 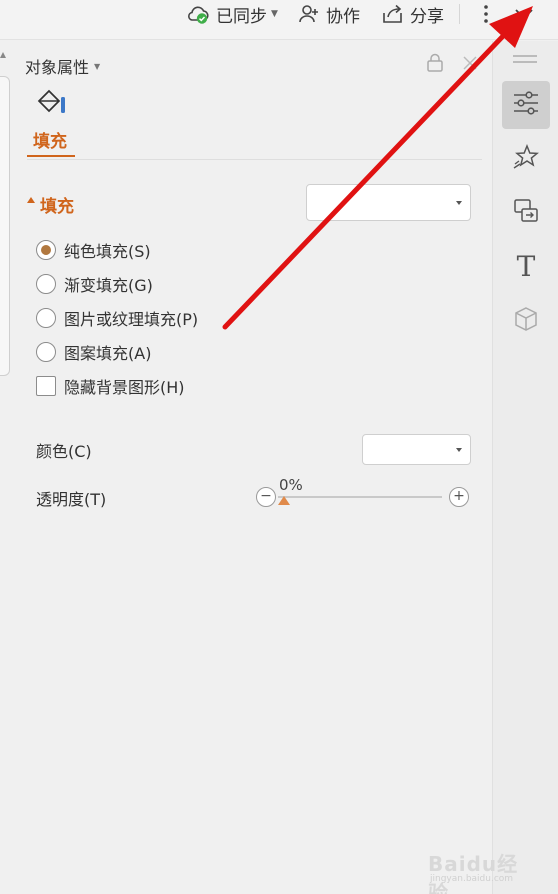 What do you see at coordinates (5, 226) in the screenshot?
I see `scrollbar-thumb` at bounding box center [5, 226].